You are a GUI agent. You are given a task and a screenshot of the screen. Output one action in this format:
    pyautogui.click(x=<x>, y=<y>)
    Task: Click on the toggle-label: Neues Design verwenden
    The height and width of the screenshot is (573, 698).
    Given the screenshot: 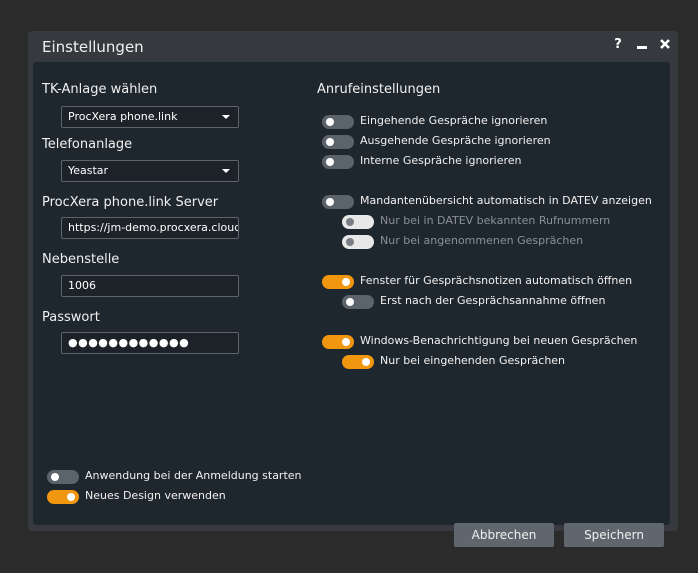 What is the action you would take?
    pyautogui.click(x=155, y=495)
    